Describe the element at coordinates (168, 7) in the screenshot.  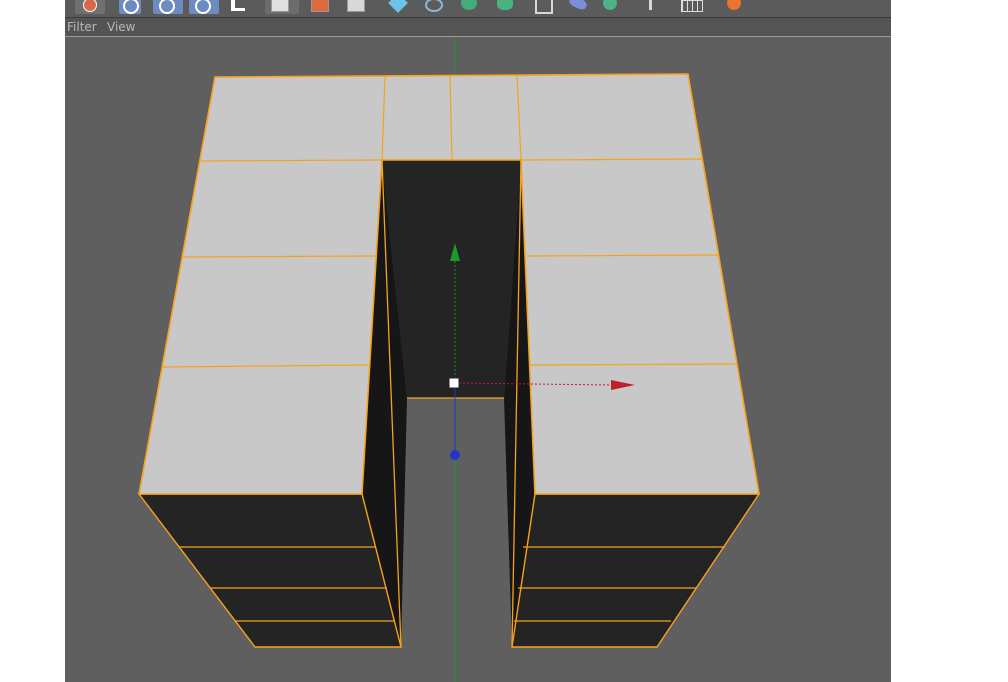
I see `y-axis-icon` at that location.